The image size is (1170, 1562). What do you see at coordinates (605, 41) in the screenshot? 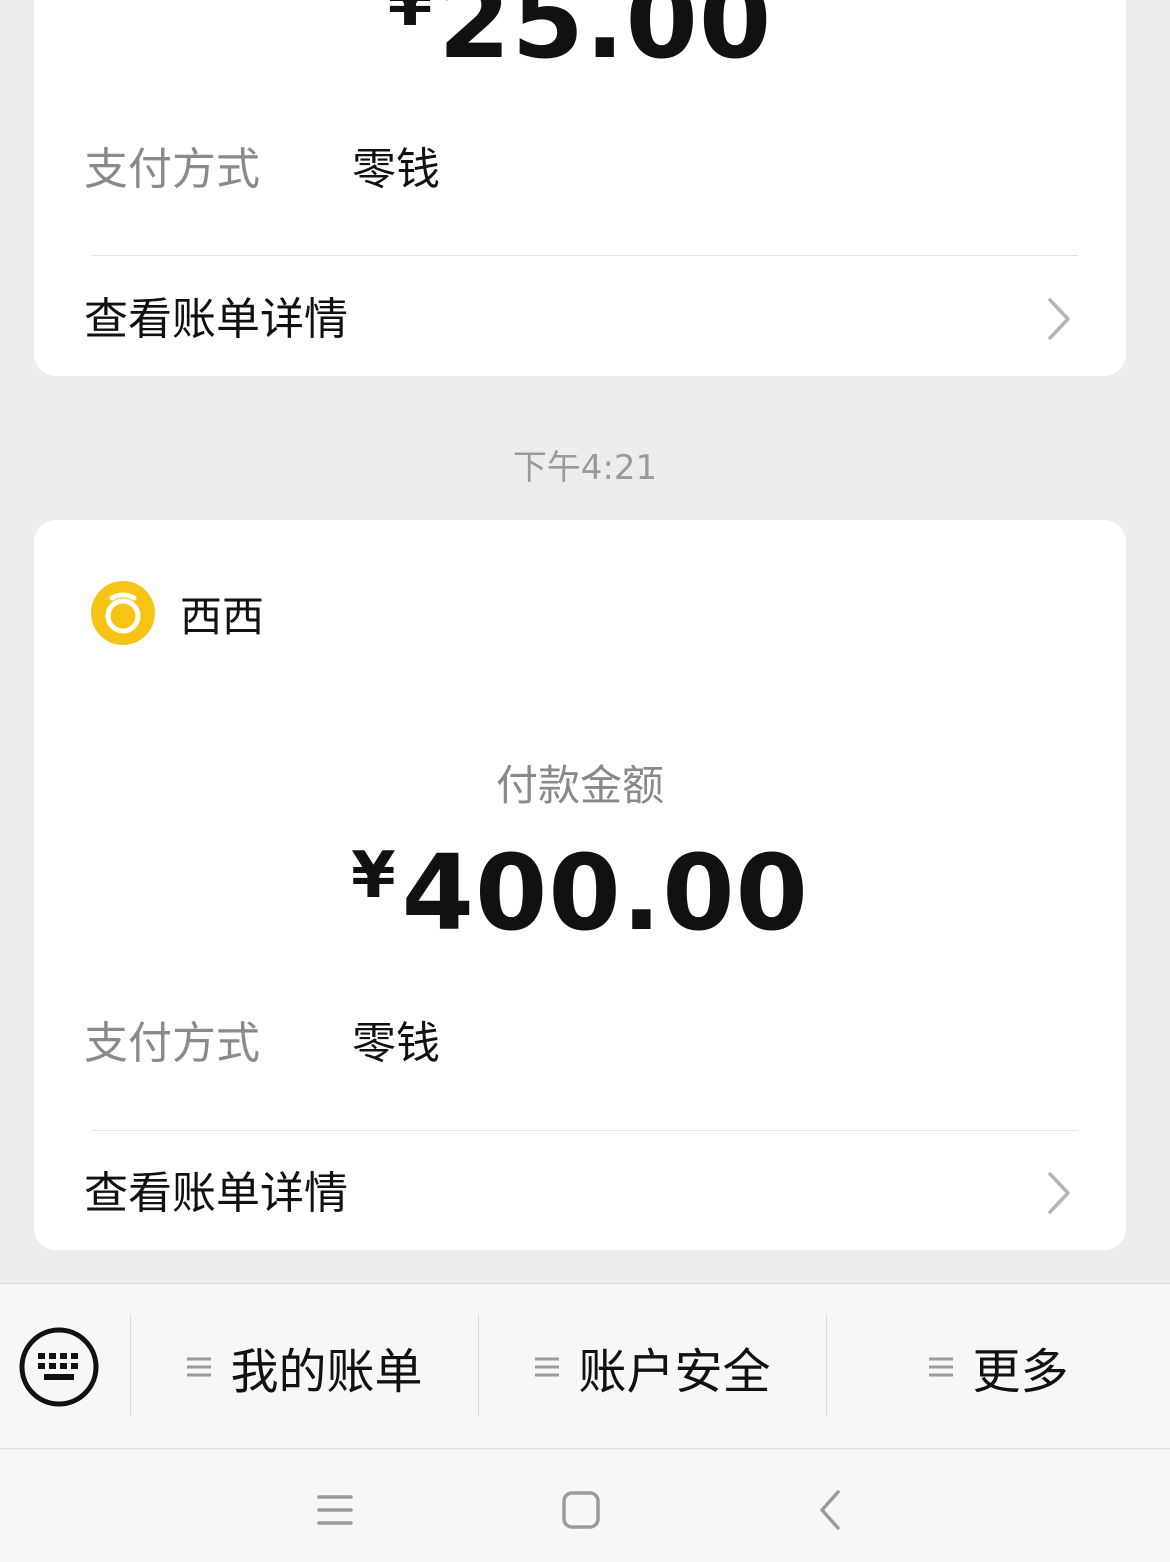
I see `amount-value: 25.00` at bounding box center [605, 41].